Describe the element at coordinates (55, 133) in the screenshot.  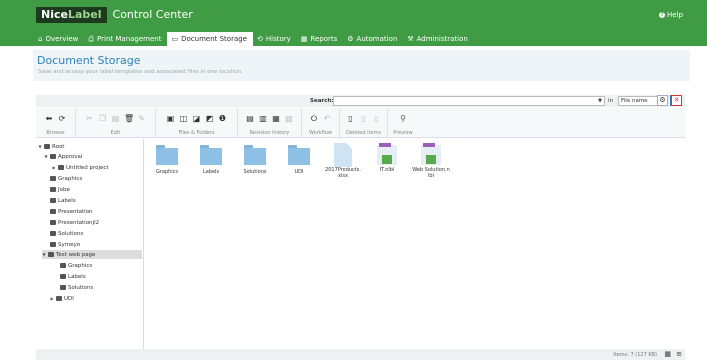
I see `group-label: Browse` at that location.